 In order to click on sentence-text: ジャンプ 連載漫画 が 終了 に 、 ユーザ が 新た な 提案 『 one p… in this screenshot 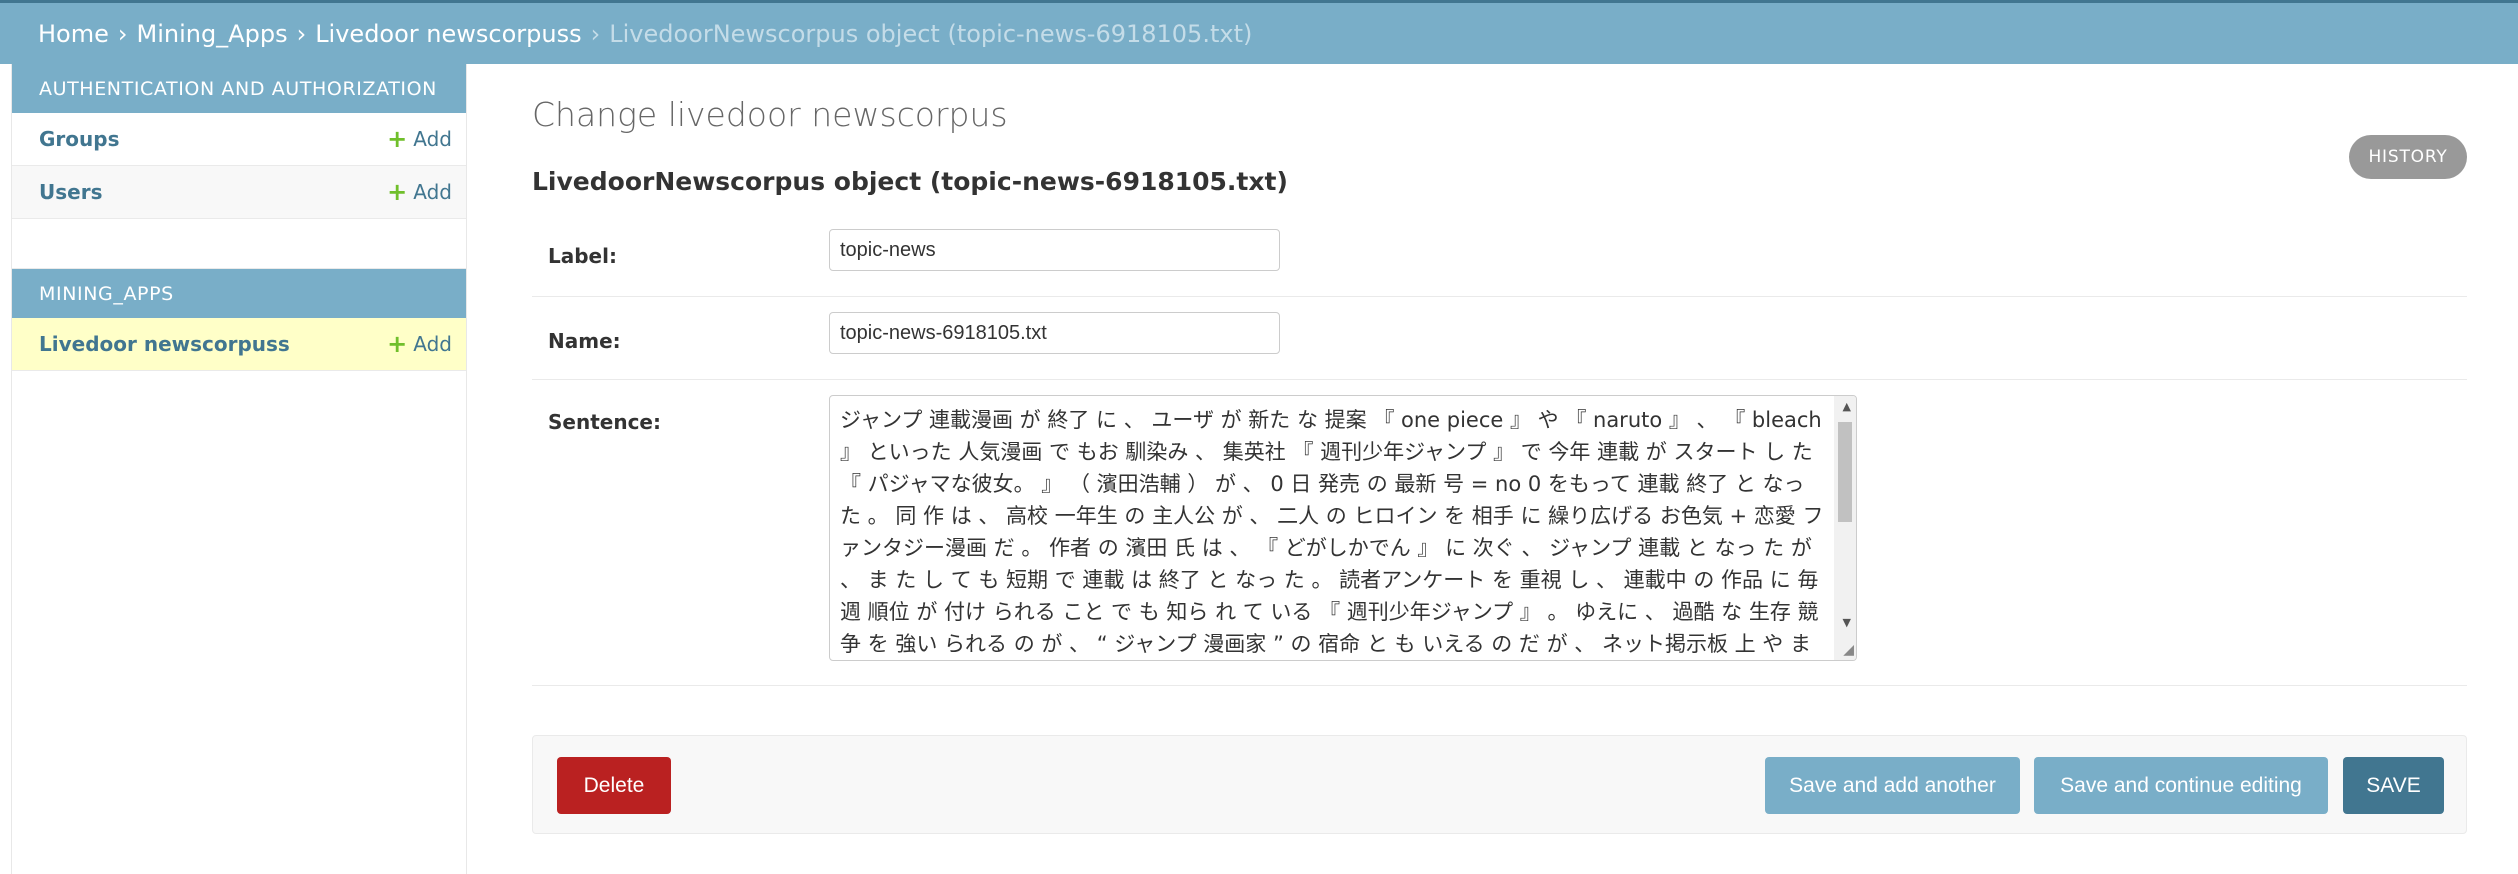, I will do `click(1335, 532)`.